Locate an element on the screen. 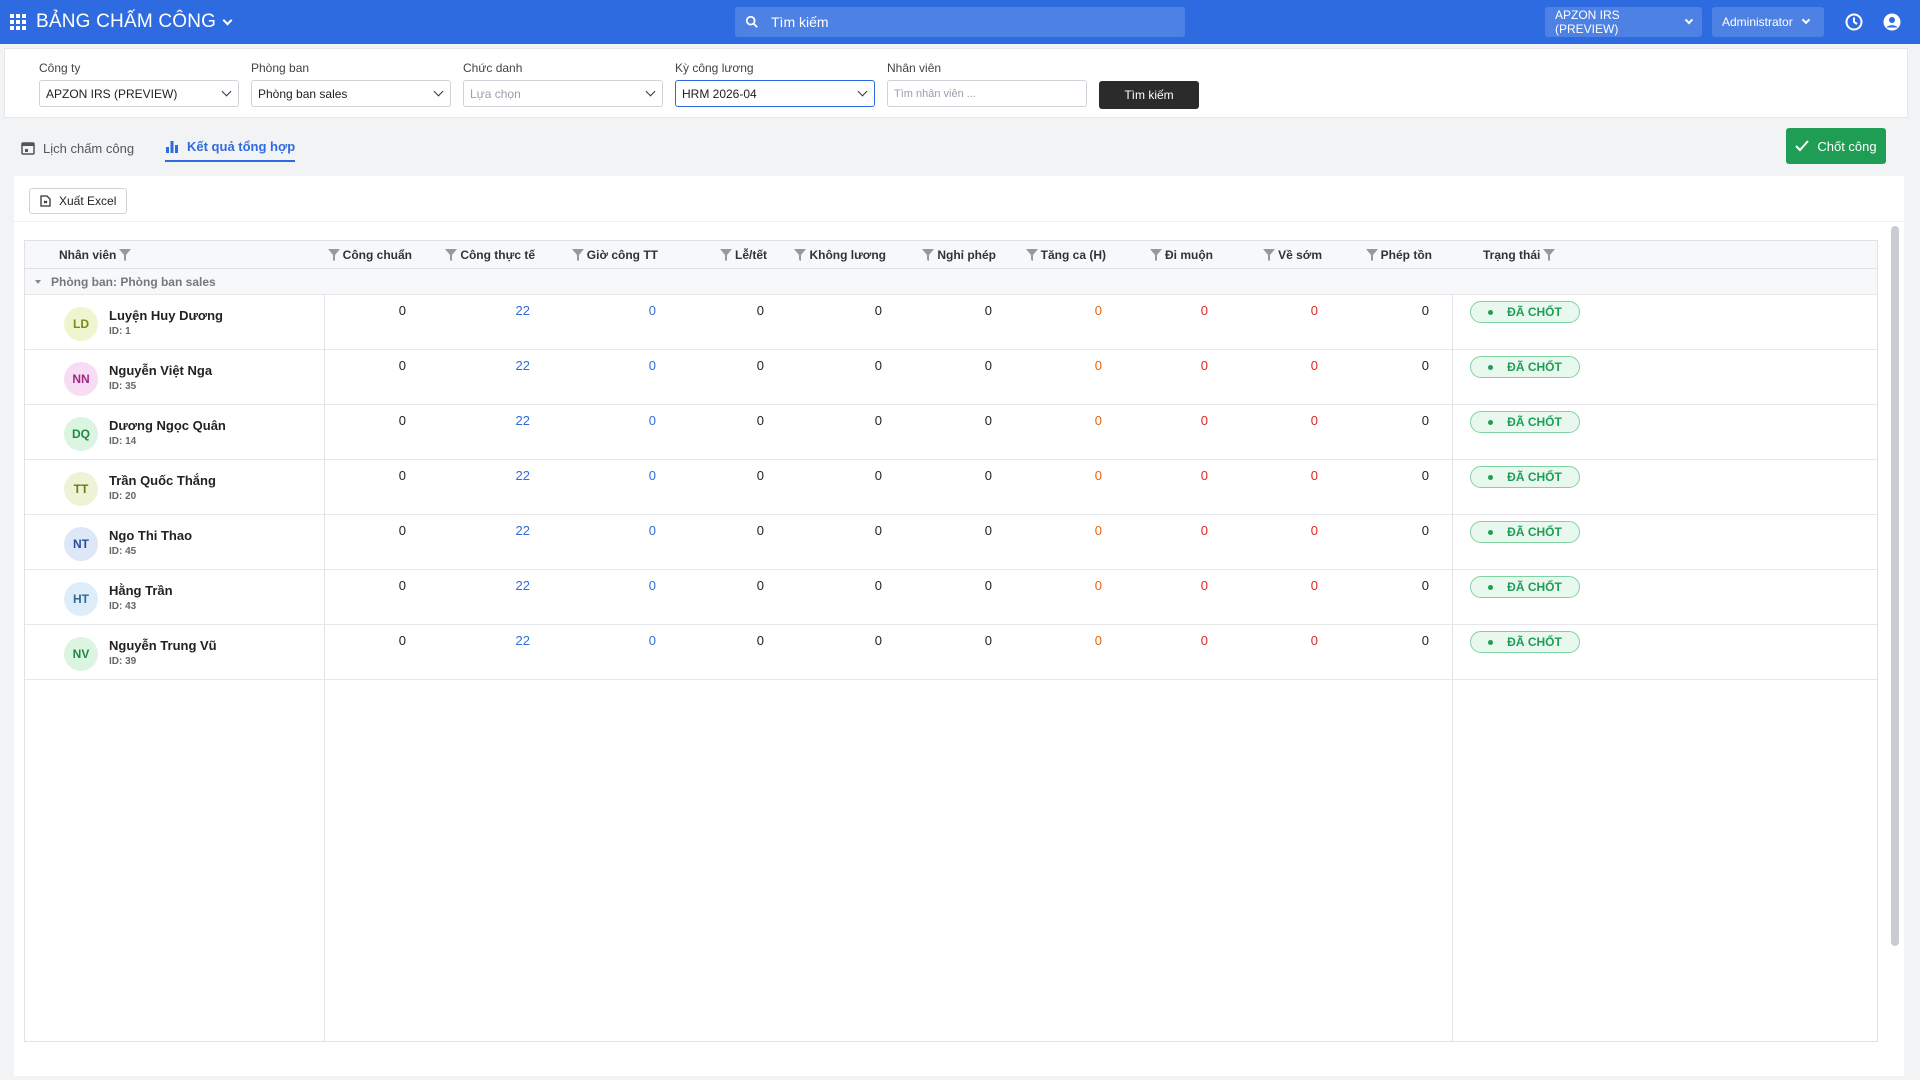  tab-summary-results: Kết quả tổng hợp is located at coordinates (230, 148).